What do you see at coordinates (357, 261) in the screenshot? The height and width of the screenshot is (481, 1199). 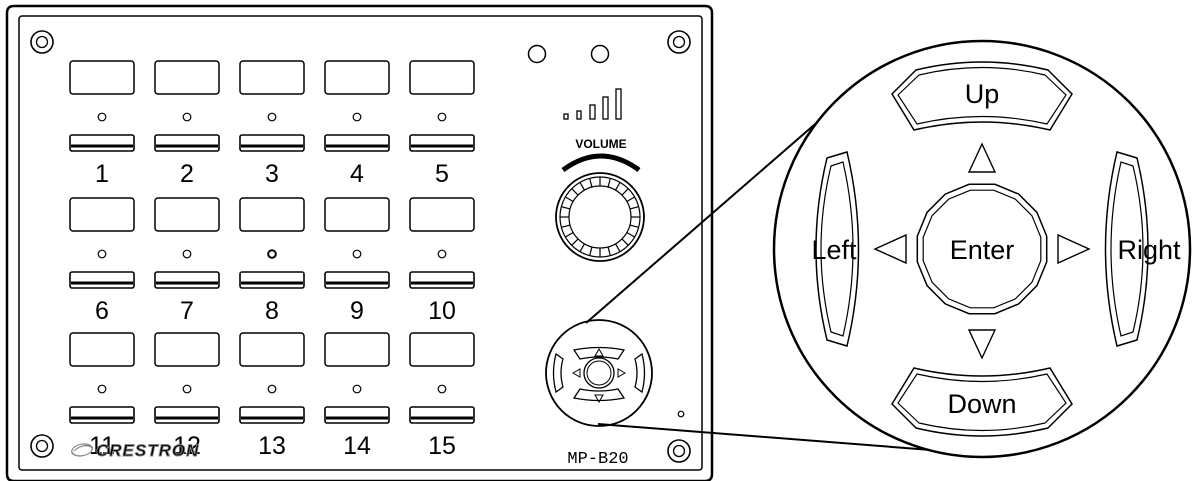 I see `button-9: 9` at bounding box center [357, 261].